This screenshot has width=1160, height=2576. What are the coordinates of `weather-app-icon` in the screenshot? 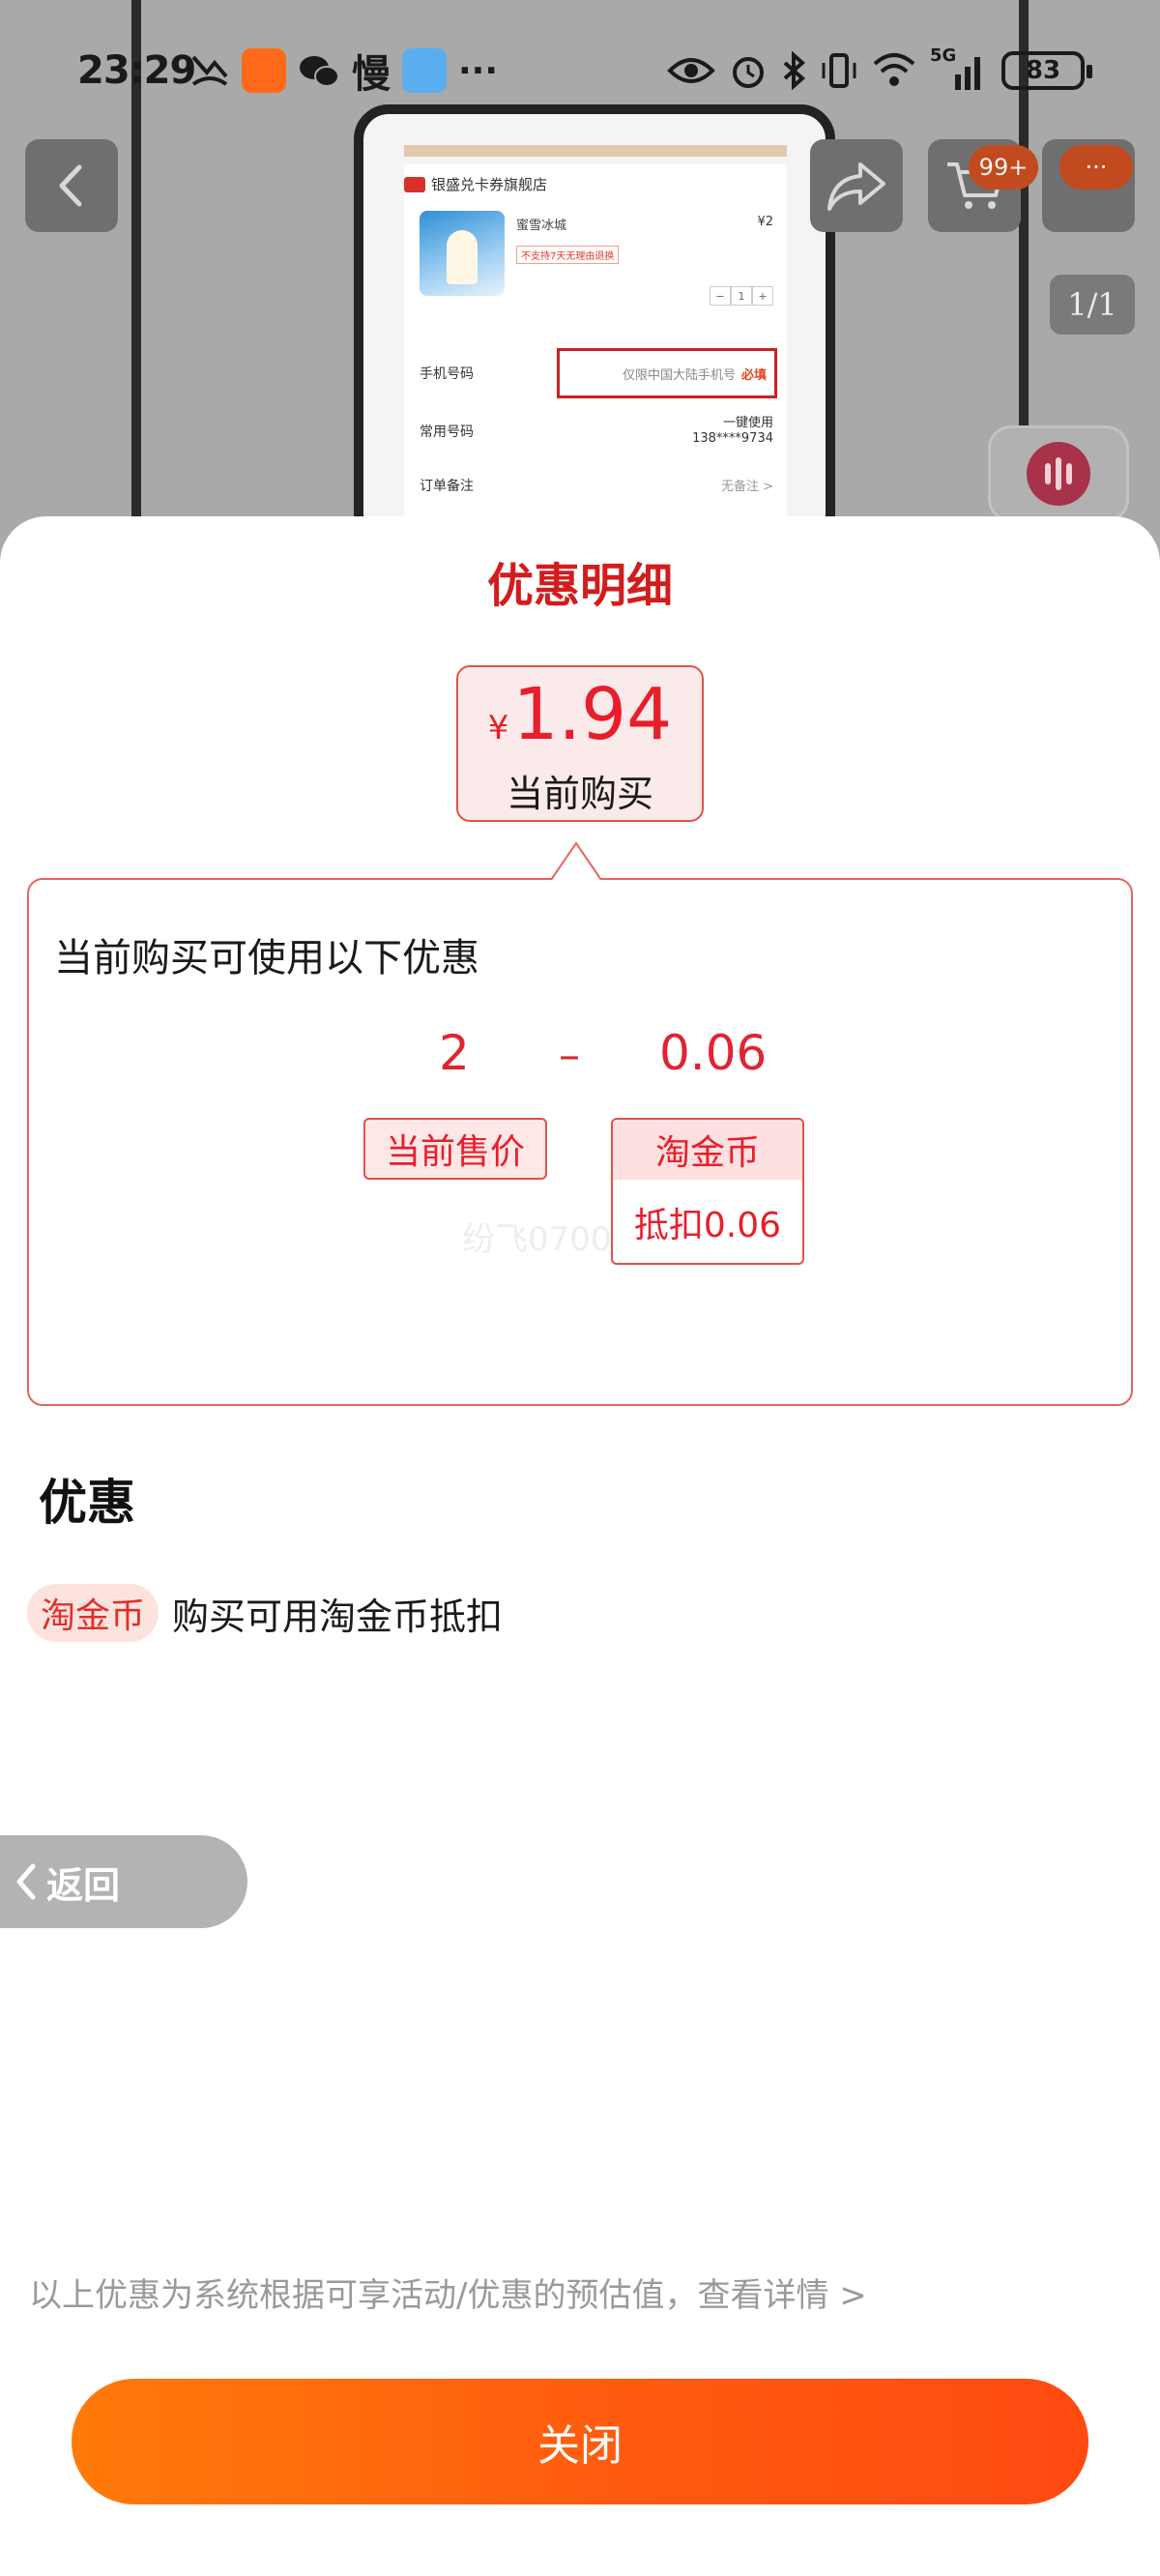 It's located at (425, 70).